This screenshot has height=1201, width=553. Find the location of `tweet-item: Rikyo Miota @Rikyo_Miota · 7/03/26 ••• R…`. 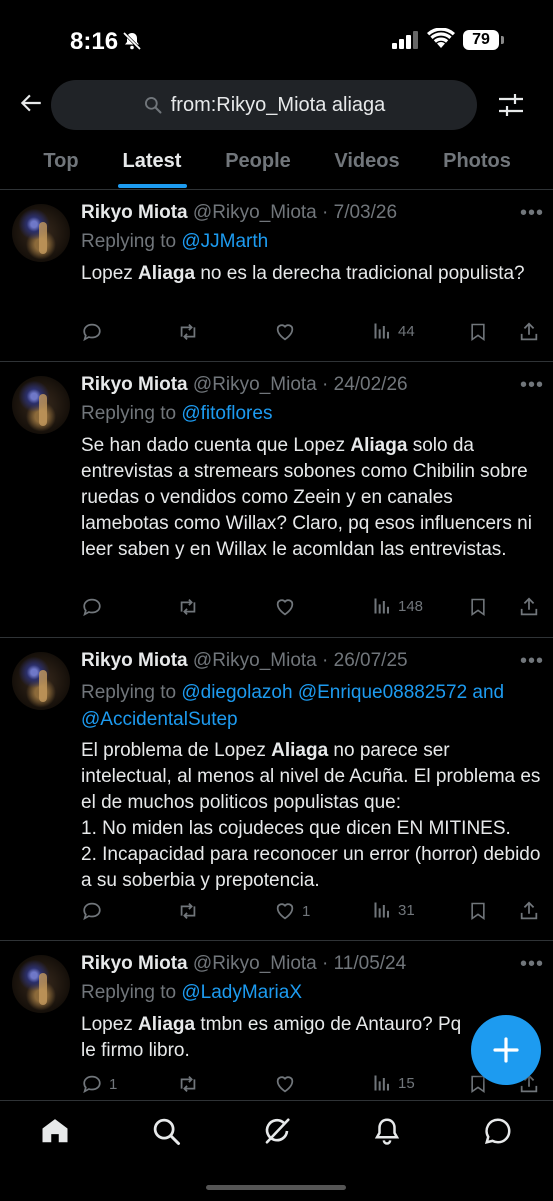

tweet-item: Rikyo Miota @Rikyo_Miota · 7/03/26 ••• R… is located at coordinates (276, 276).